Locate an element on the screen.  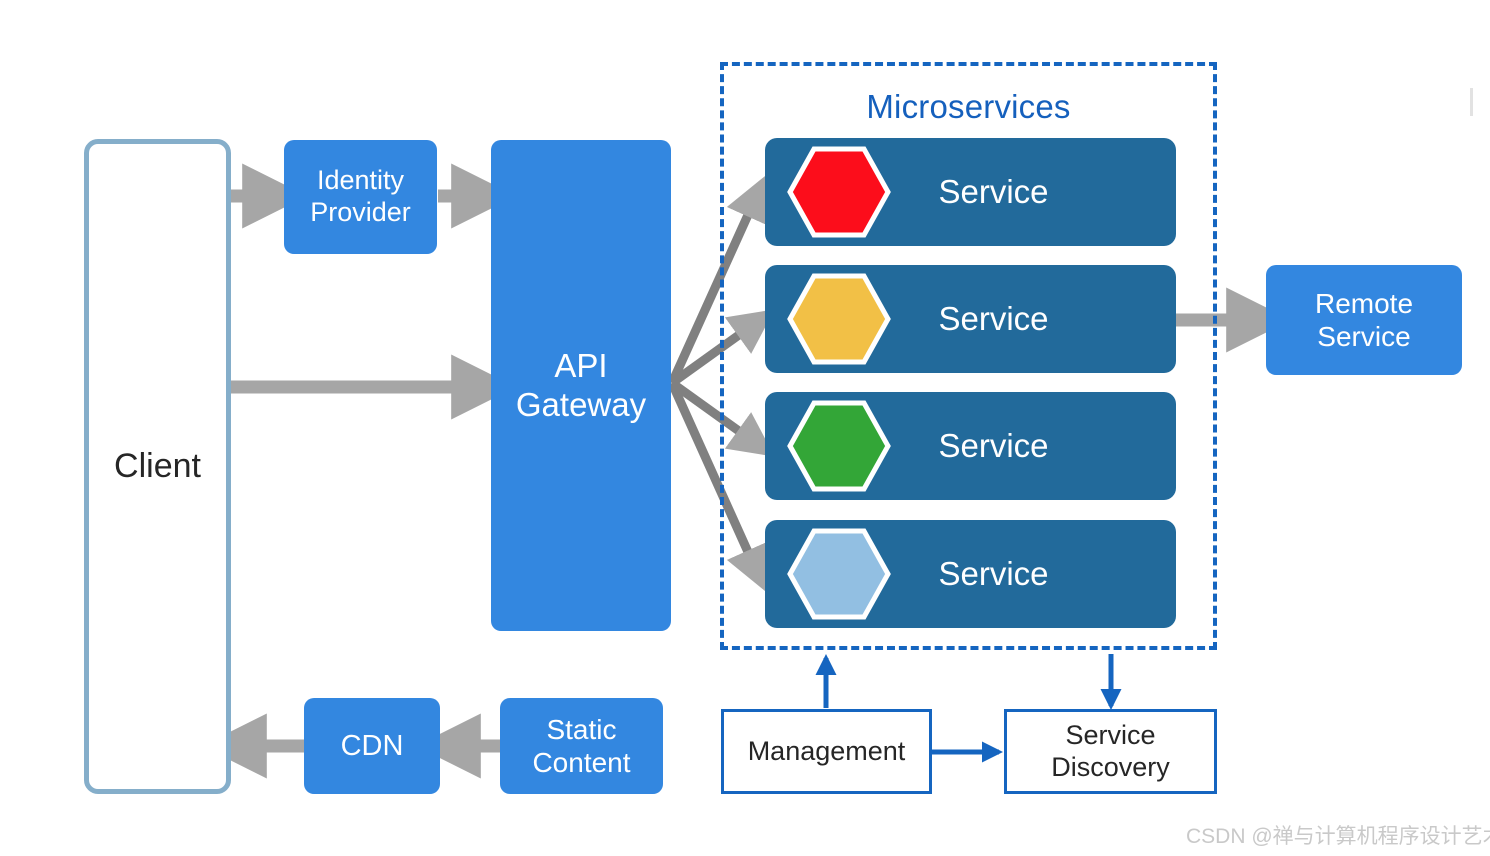
service-discovery-box: Service Discovery is located at coordinates (1110, 751).